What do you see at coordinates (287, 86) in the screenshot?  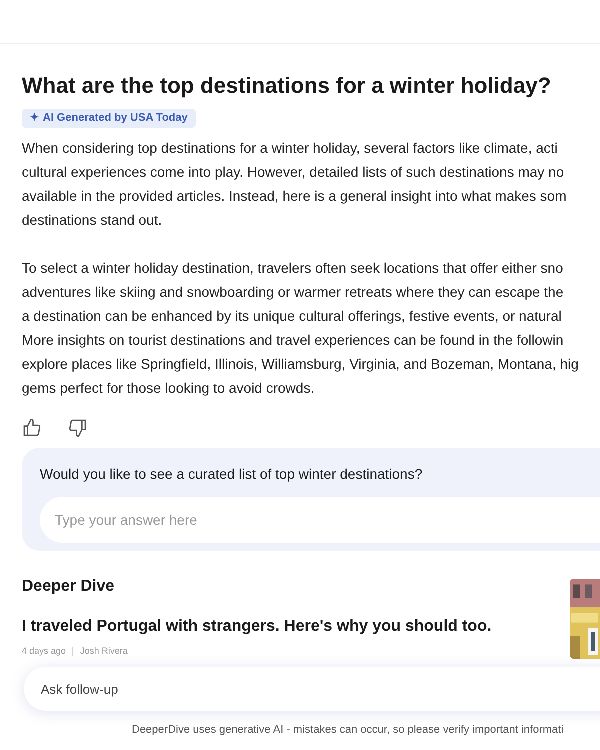 I see `question-heading: What are the top destinations for a winter holiday?` at bounding box center [287, 86].